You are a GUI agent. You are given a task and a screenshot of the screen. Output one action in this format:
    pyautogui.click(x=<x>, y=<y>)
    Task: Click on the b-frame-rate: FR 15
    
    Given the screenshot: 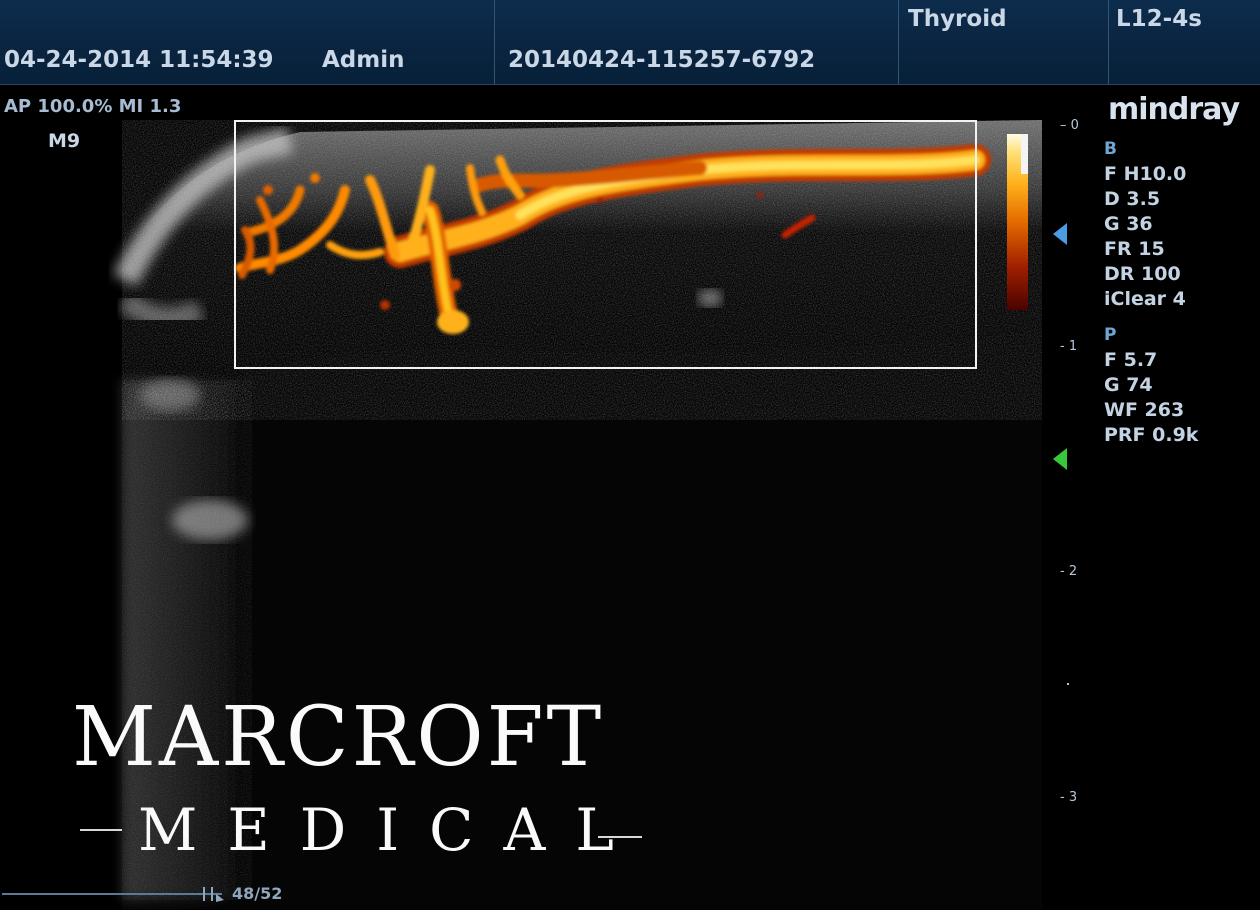 What is the action you would take?
    pyautogui.click(x=1134, y=249)
    